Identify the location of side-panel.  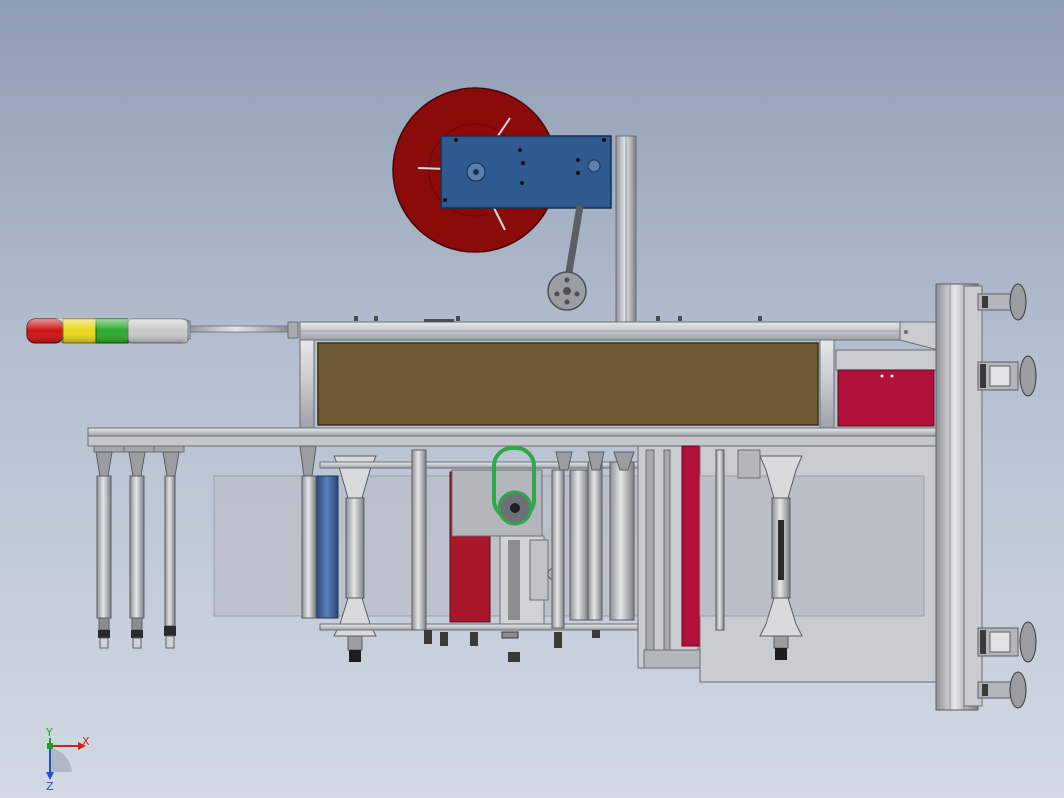
(886, 398).